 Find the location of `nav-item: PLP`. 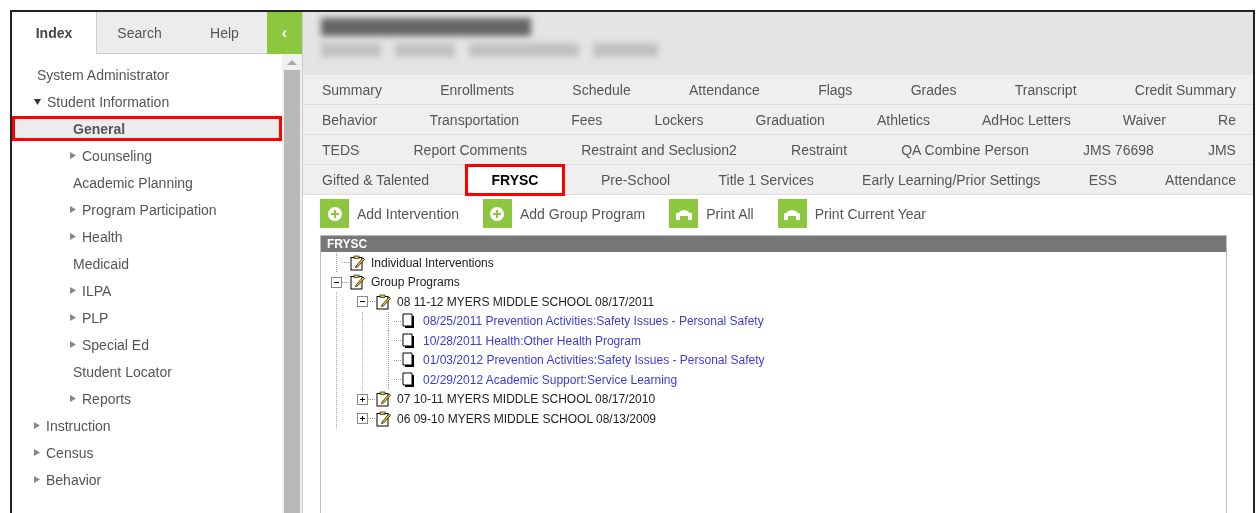

nav-item: PLP is located at coordinates (89, 317).